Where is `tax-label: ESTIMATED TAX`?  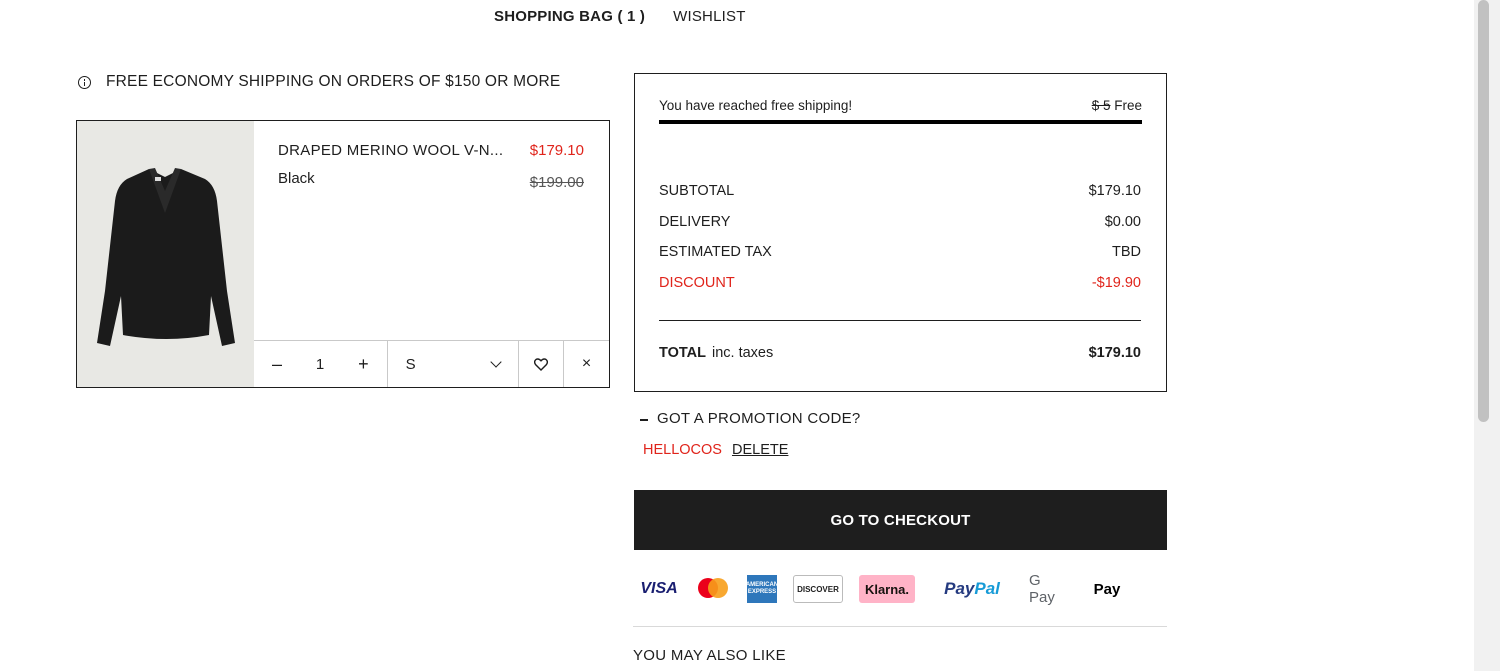
tax-label: ESTIMATED TAX is located at coordinates (715, 252).